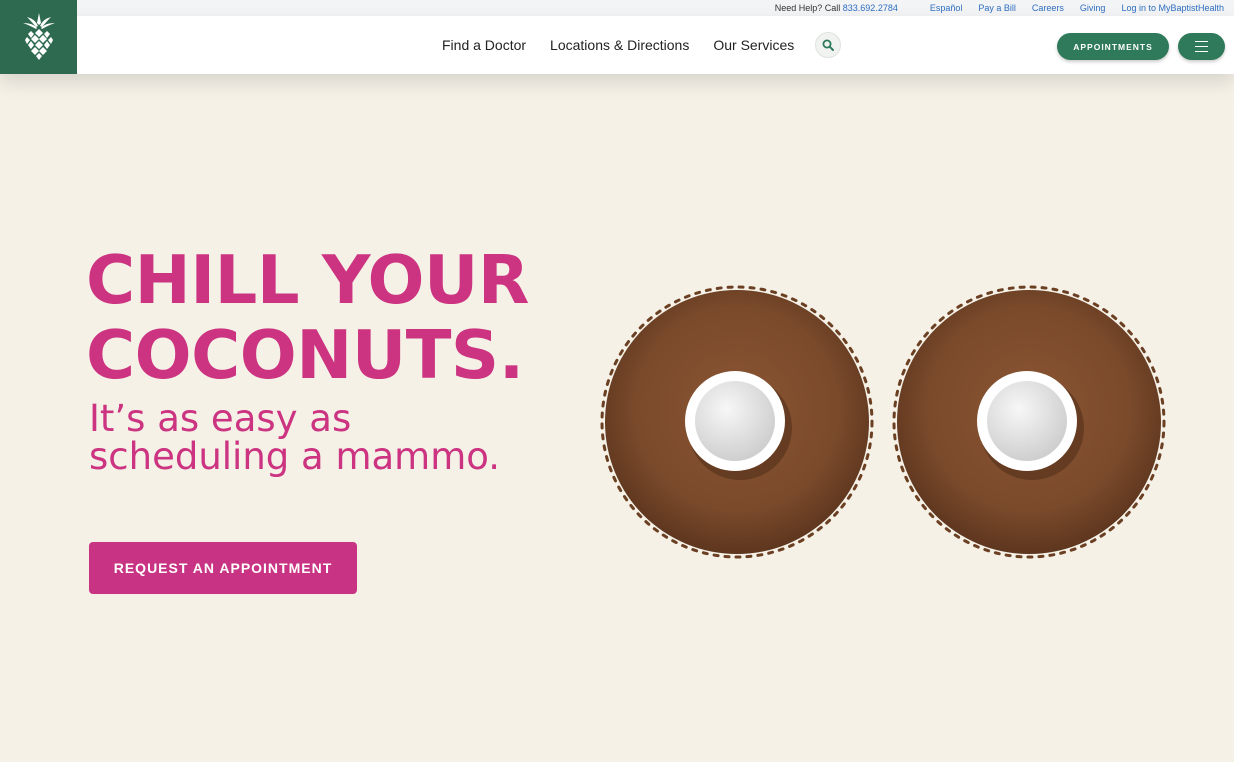  I want to click on pineapple-icon, so click(38, 36).